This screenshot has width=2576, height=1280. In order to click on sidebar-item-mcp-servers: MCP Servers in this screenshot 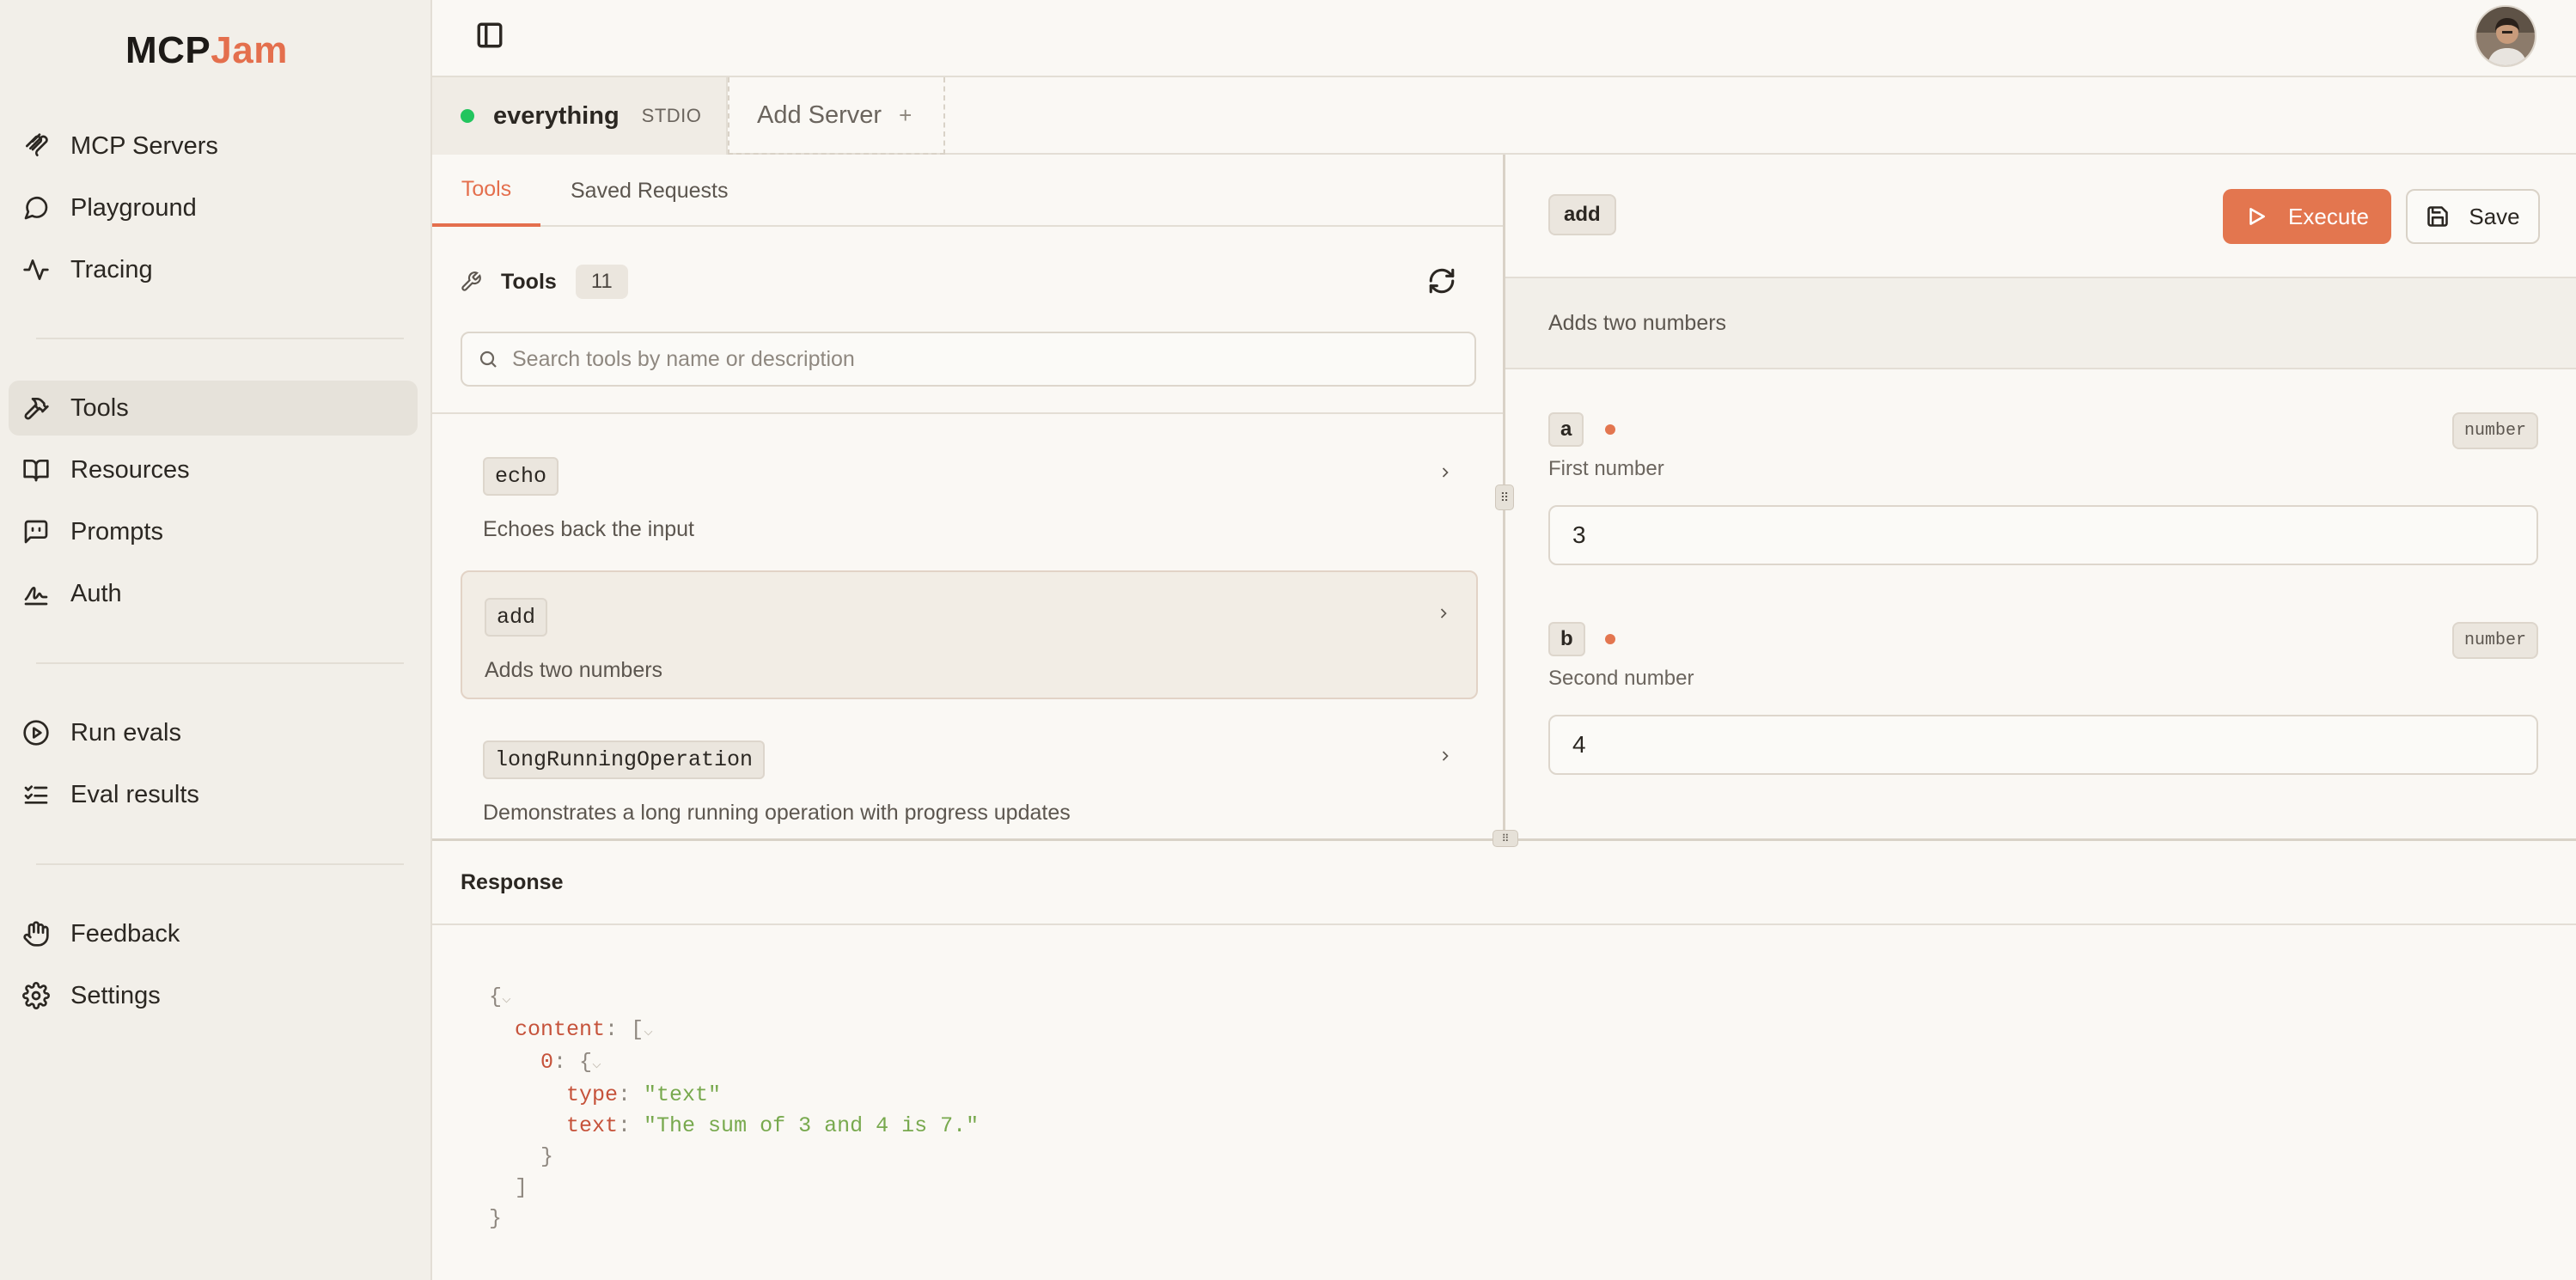, I will do `click(213, 146)`.